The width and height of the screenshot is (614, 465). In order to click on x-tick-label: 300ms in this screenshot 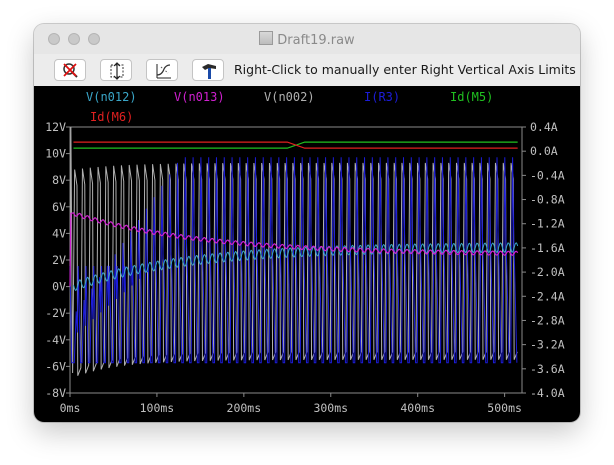, I will do `click(330, 408)`.